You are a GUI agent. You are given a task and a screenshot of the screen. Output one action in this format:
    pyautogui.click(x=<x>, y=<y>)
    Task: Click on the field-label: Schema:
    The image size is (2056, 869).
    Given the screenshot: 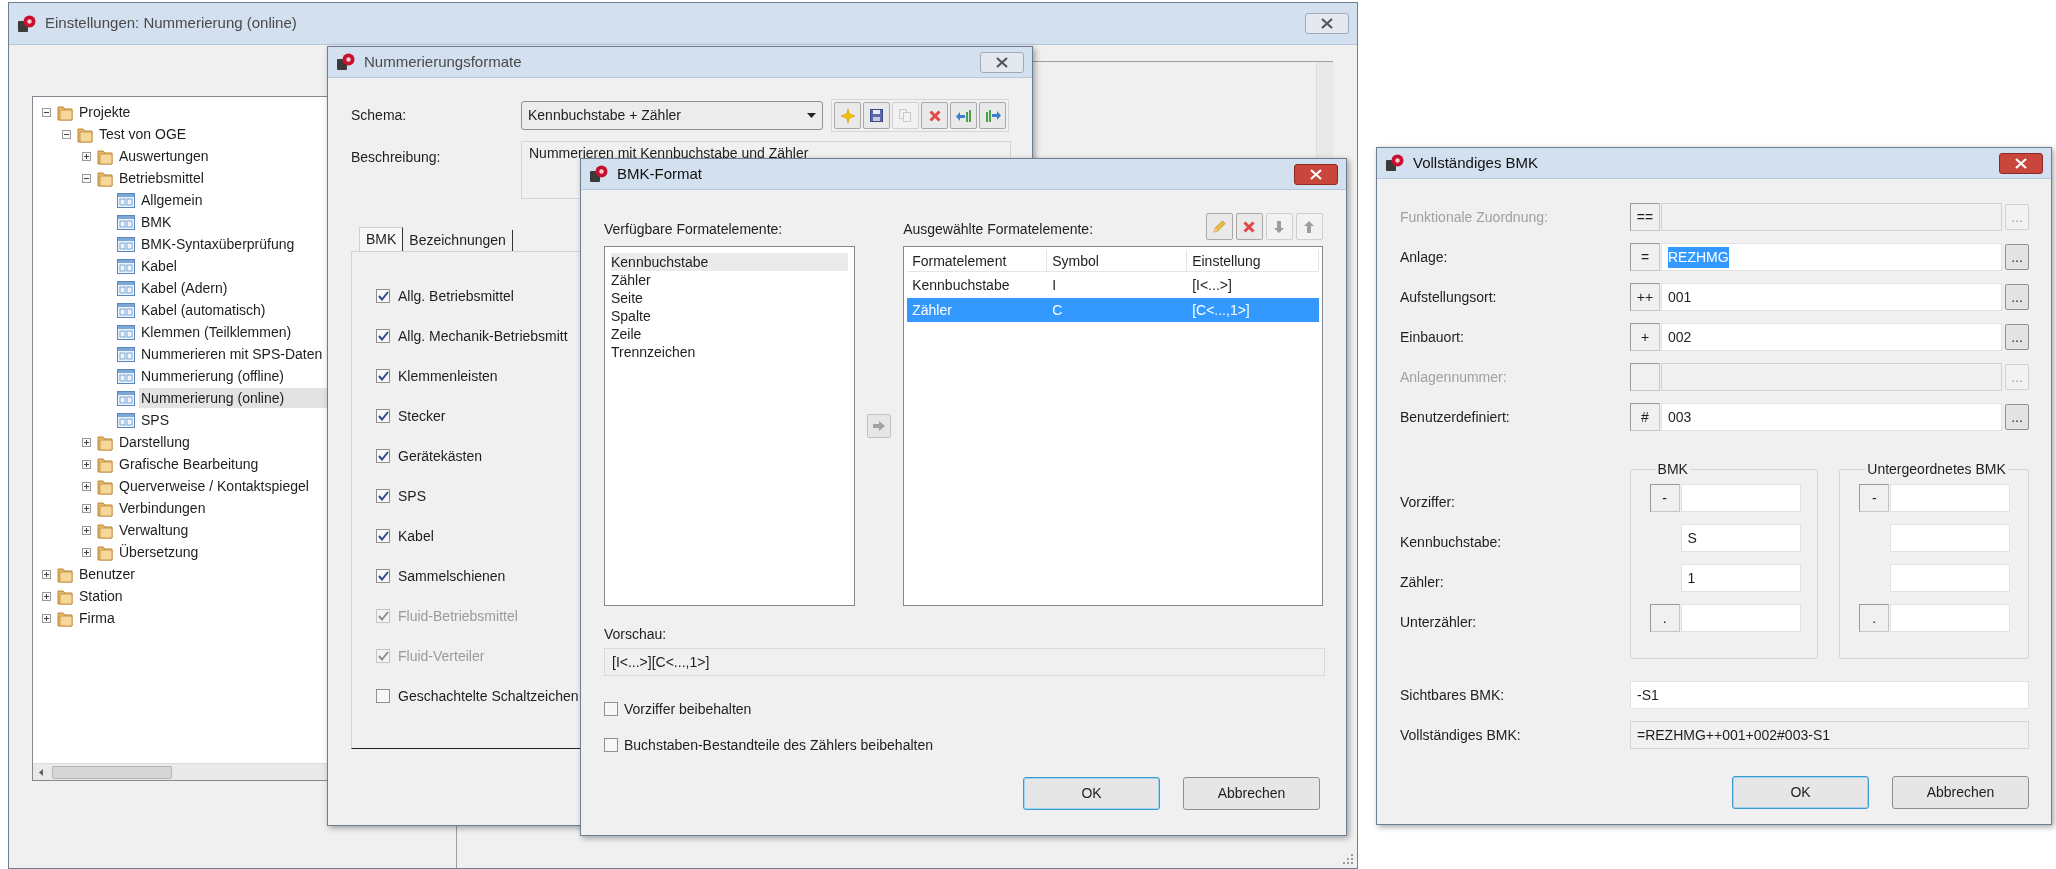 What is the action you would take?
    pyautogui.click(x=379, y=115)
    